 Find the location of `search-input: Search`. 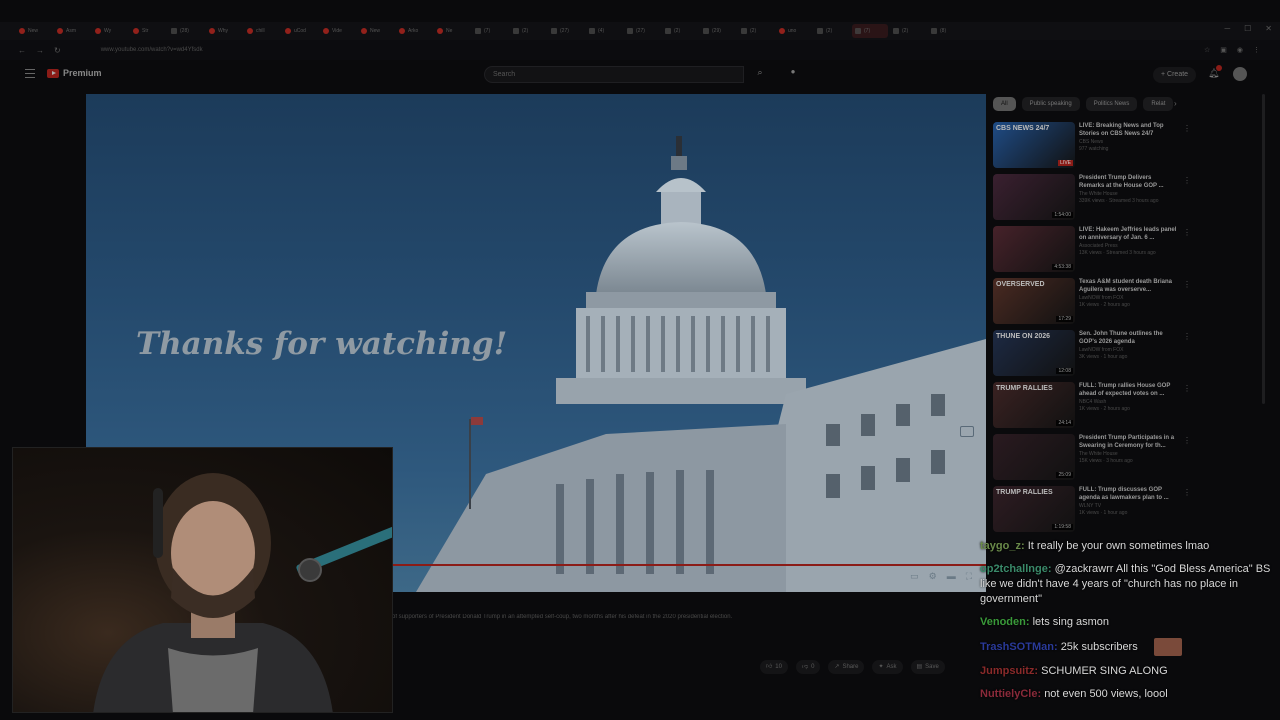

search-input: Search is located at coordinates (614, 74).